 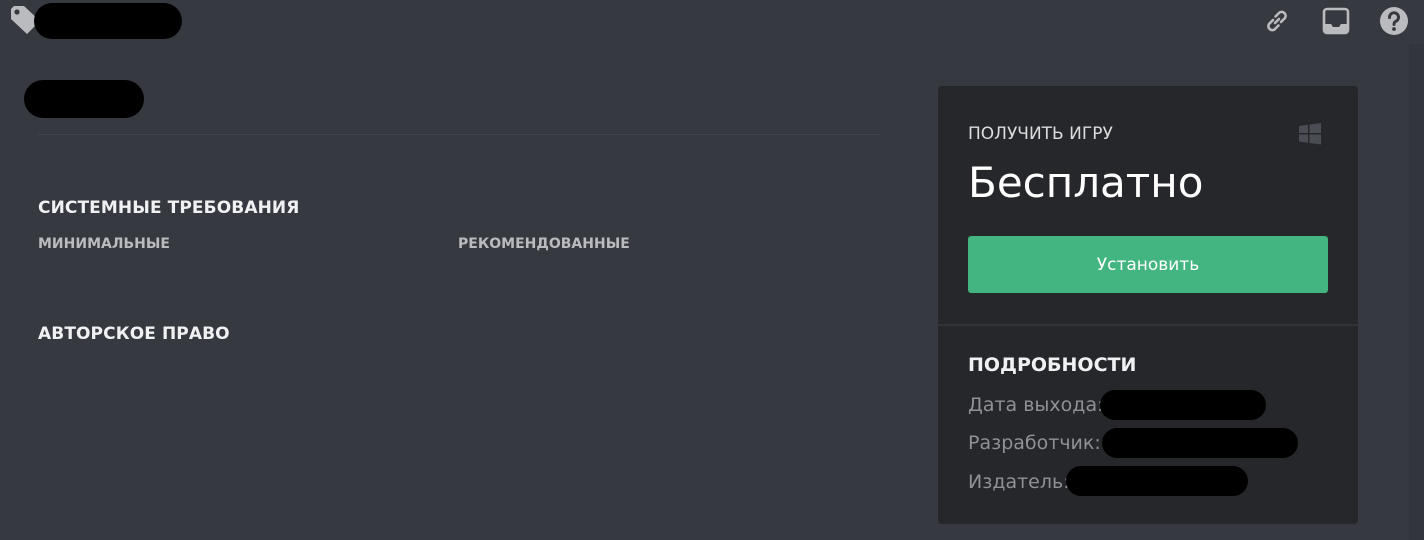 What do you see at coordinates (1148, 325) in the screenshot?
I see `panel-divider` at bounding box center [1148, 325].